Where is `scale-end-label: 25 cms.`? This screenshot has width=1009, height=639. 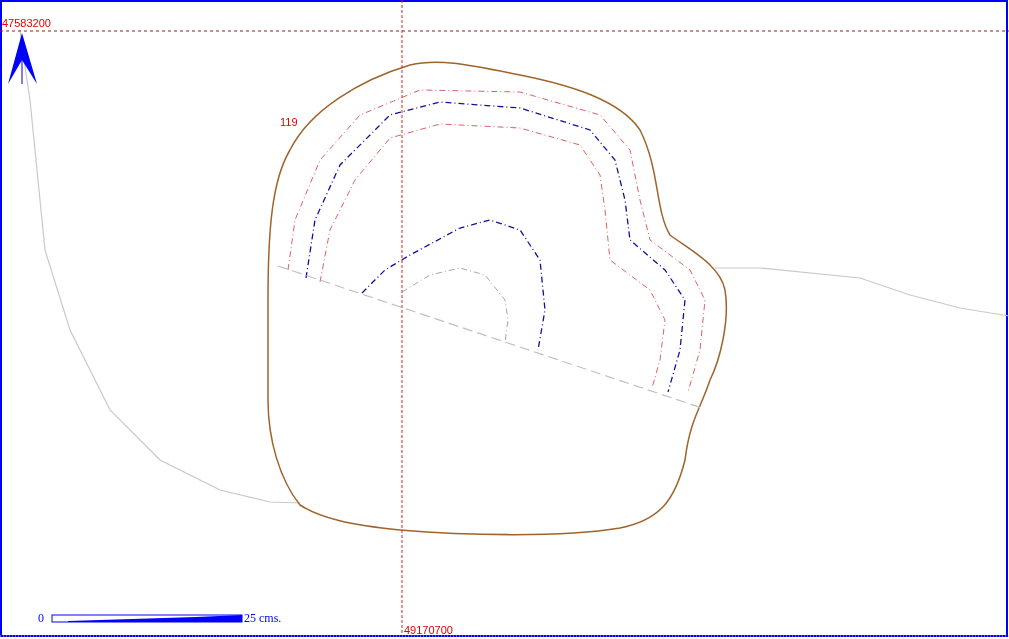 scale-end-label: 25 cms. is located at coordinates (263, 618).